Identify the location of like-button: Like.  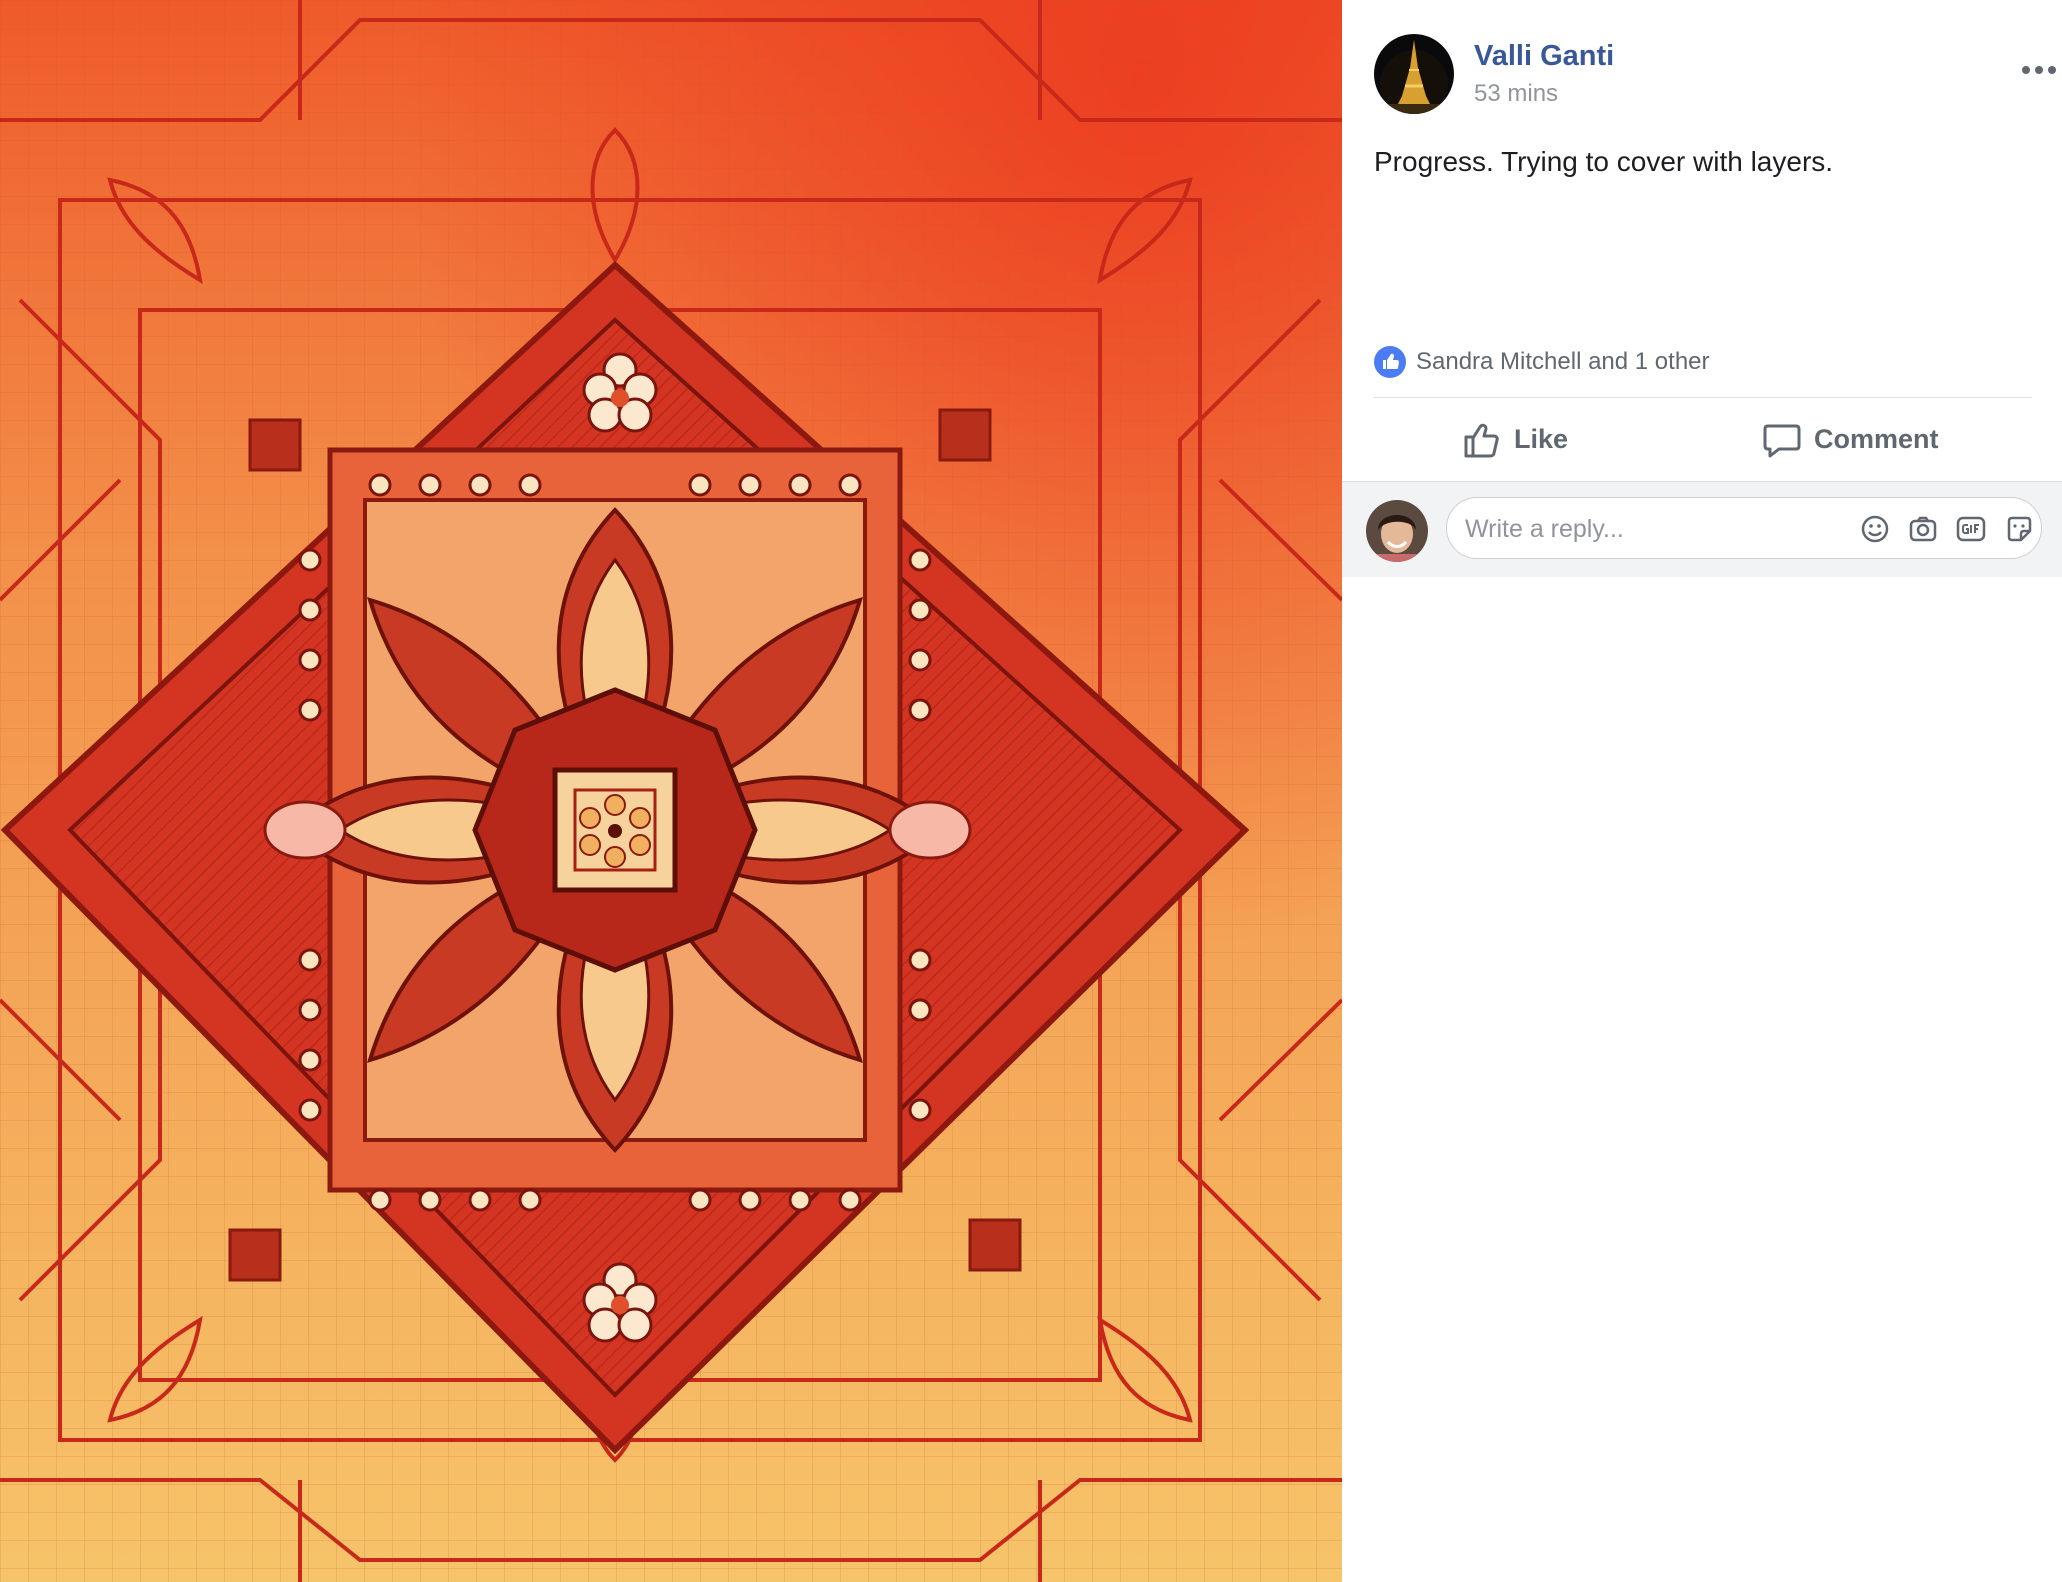
(1552, 441).